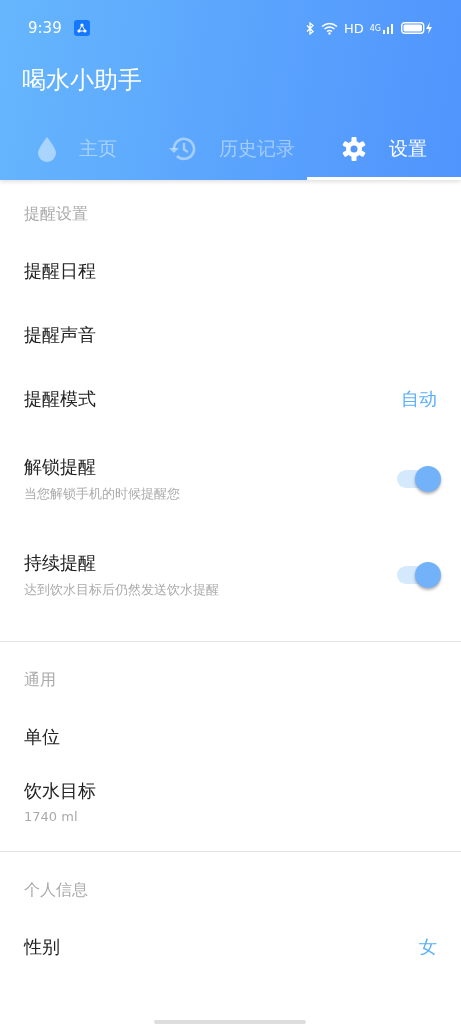 The image size is (461, 1024). I want to click on network-type: 4G, so click(375, 28).